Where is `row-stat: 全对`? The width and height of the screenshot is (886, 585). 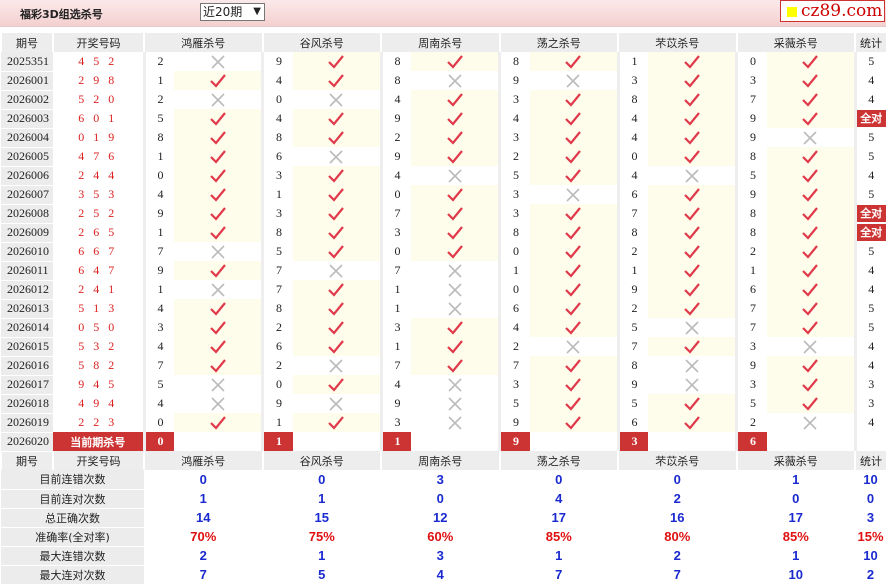 row-stat: 全对 is located at coordinates (870, 232).